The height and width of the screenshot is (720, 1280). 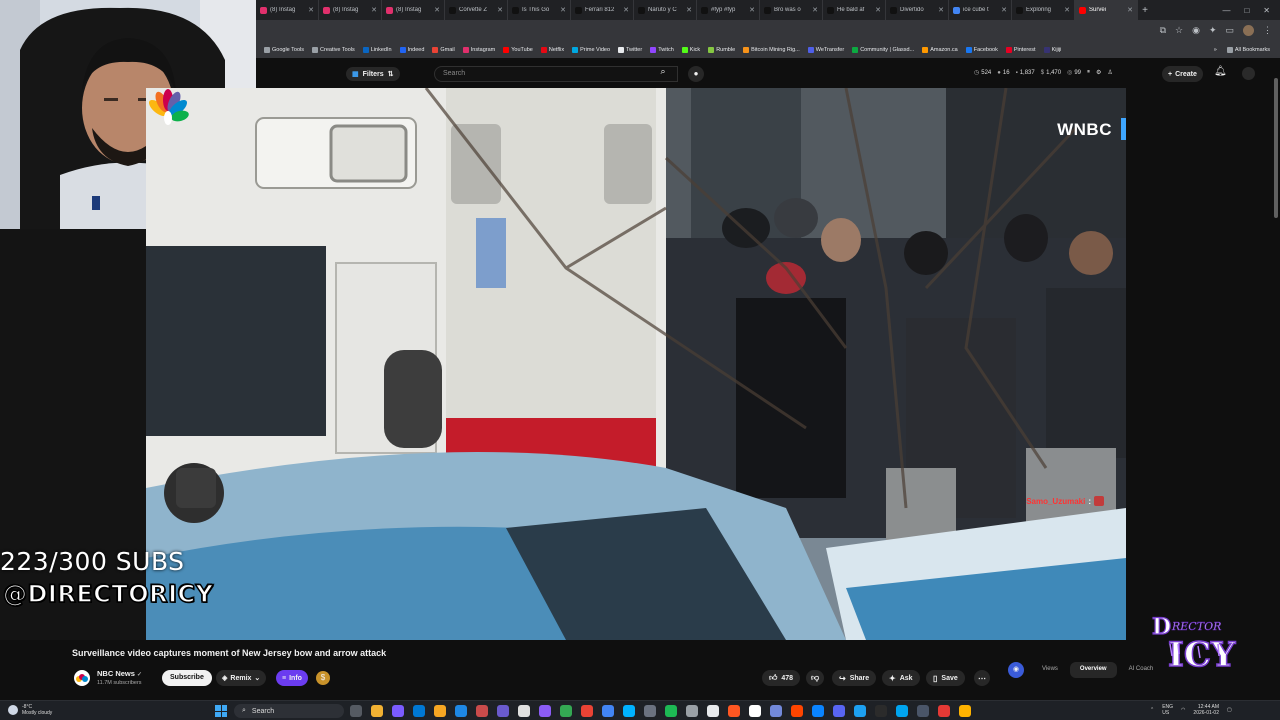 What do you see at coordinates (1206, 710) in the screenshot?
I see `clock: 12:44 AM 2026-01-02` at bounding box center [1206, 710].